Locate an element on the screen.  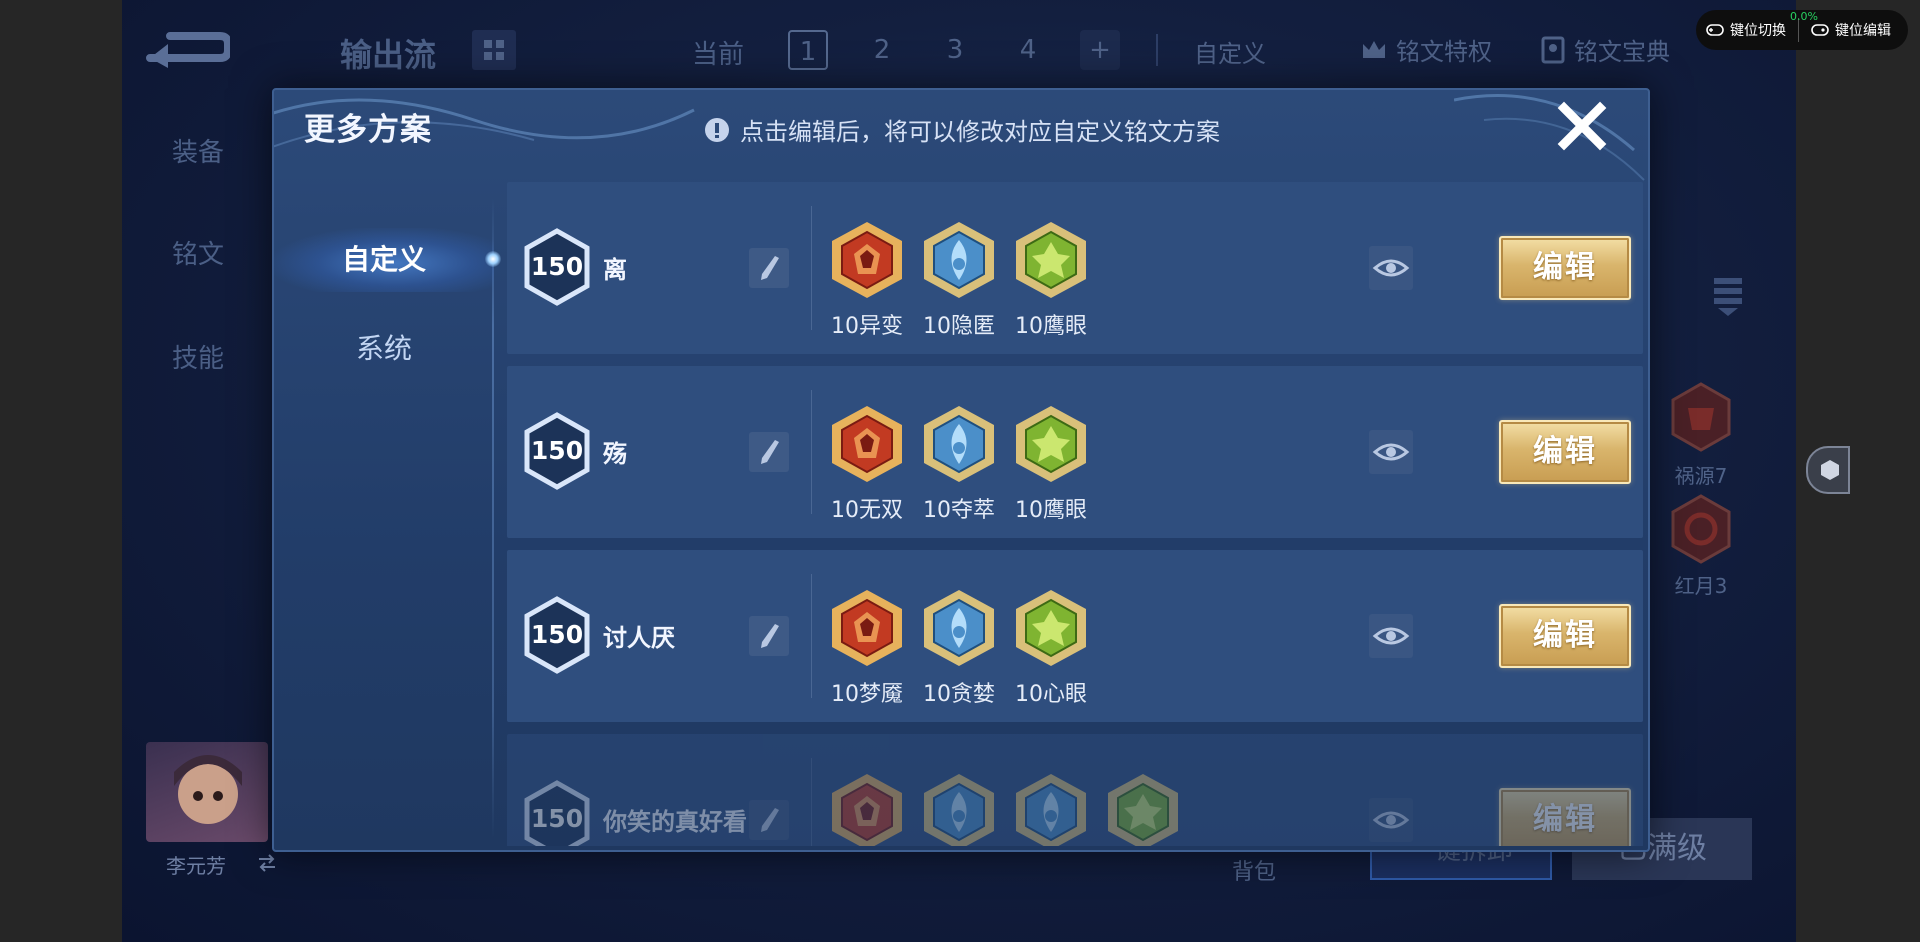
bg-custom-label: 自定义 is located at coordinates (1230, 54).